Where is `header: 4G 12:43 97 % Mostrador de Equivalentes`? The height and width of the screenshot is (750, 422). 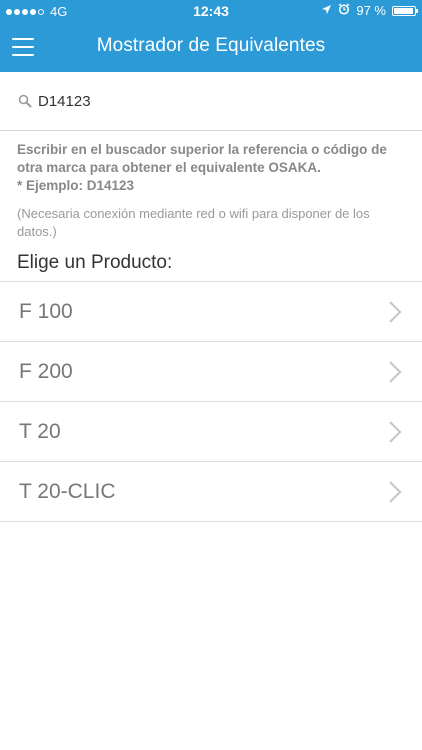 header: 4G 12:43 97 % Mostrador de Equivalentes is located at coordinates (211, 36).